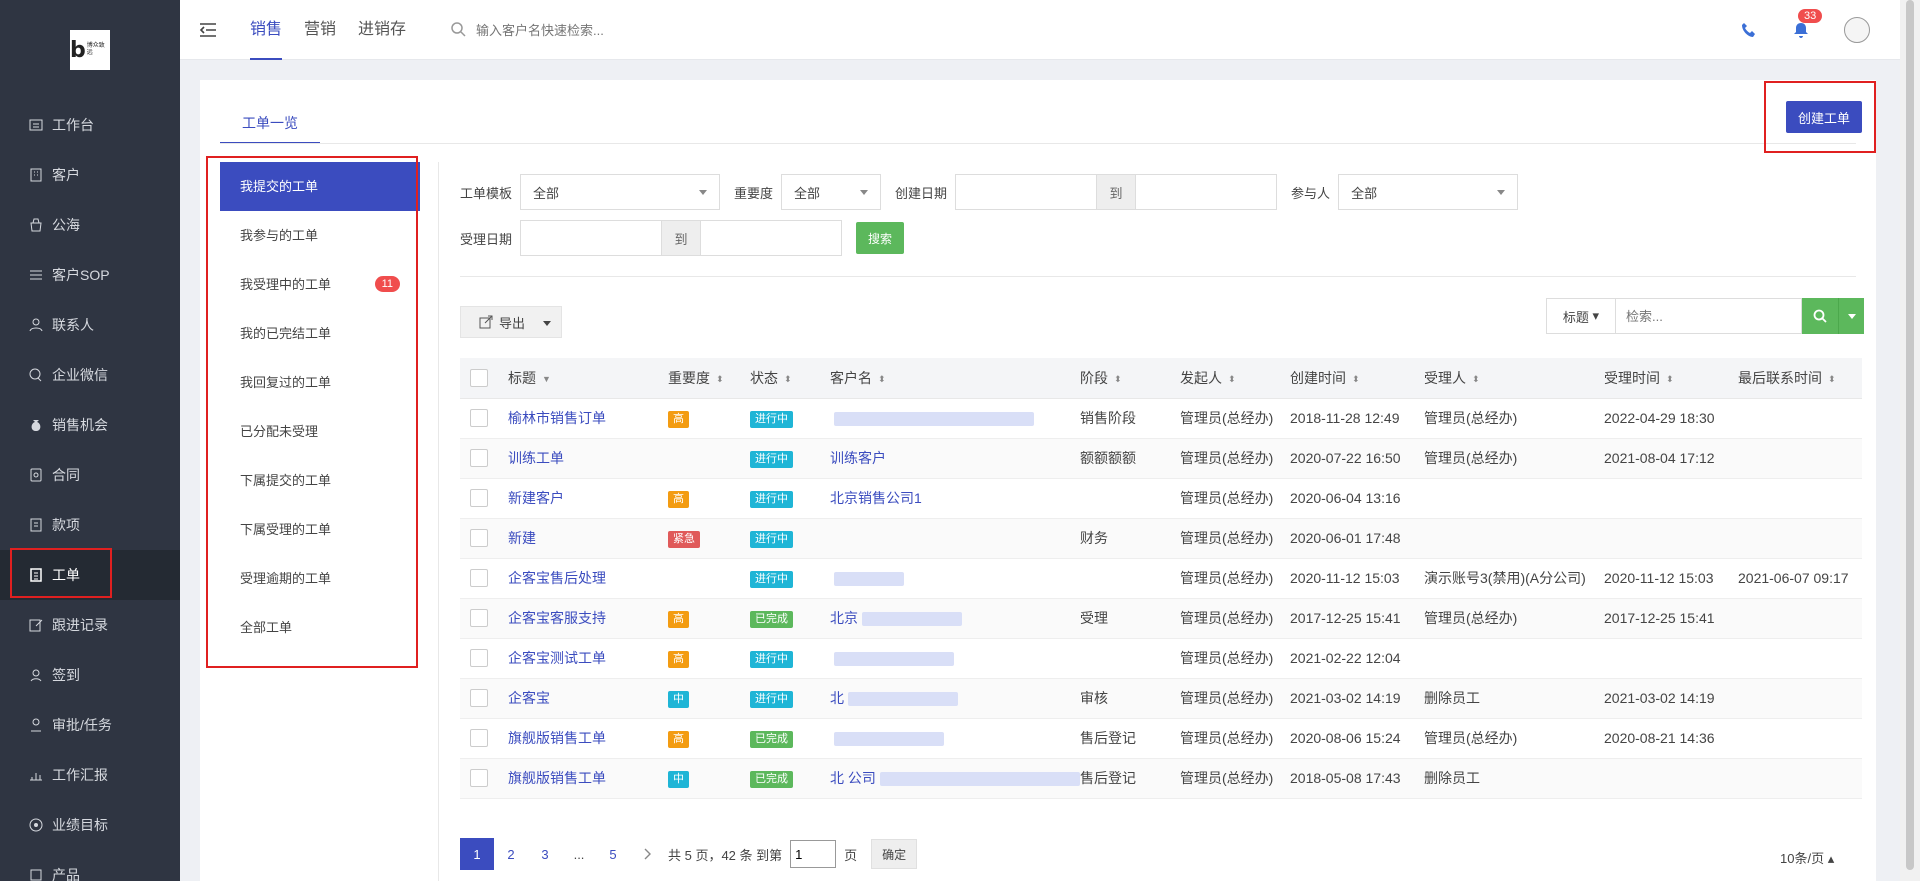  I want to click on search-field-select: 标题 ▾, so click(1581, 316).